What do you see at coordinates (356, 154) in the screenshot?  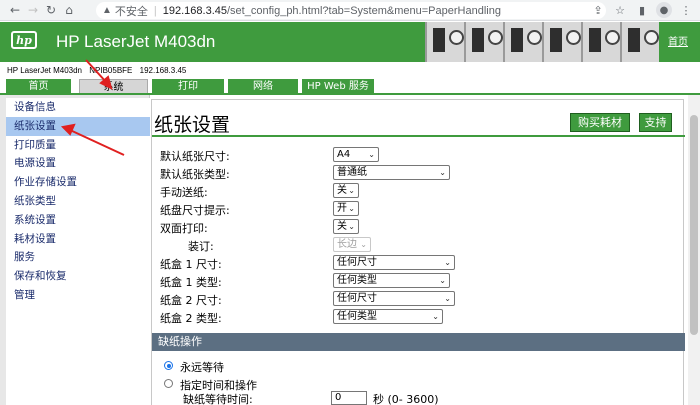 I see `default-paper-size-select: A4 ⌄` at bounding box center [356, 154].